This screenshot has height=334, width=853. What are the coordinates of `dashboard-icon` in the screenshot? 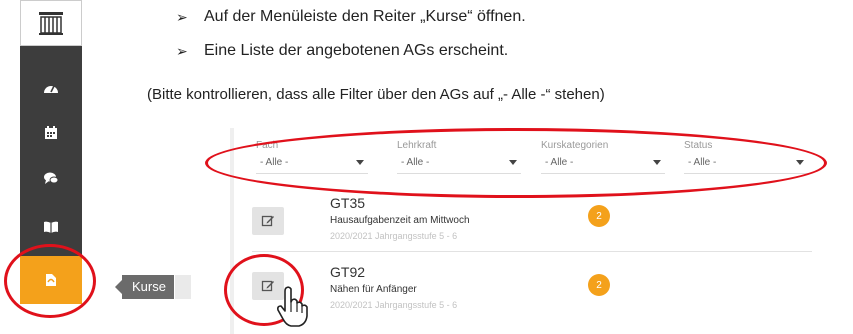 It's located at (51, 89).